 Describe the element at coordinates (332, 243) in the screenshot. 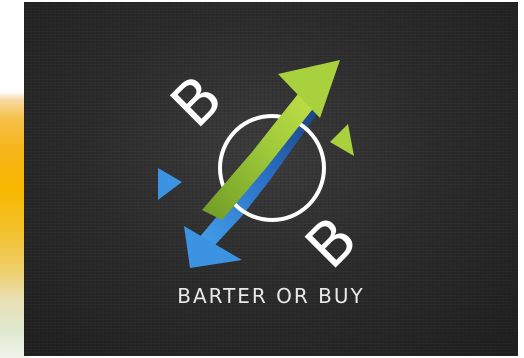

I see `letter-b-bottom: B` at that location.